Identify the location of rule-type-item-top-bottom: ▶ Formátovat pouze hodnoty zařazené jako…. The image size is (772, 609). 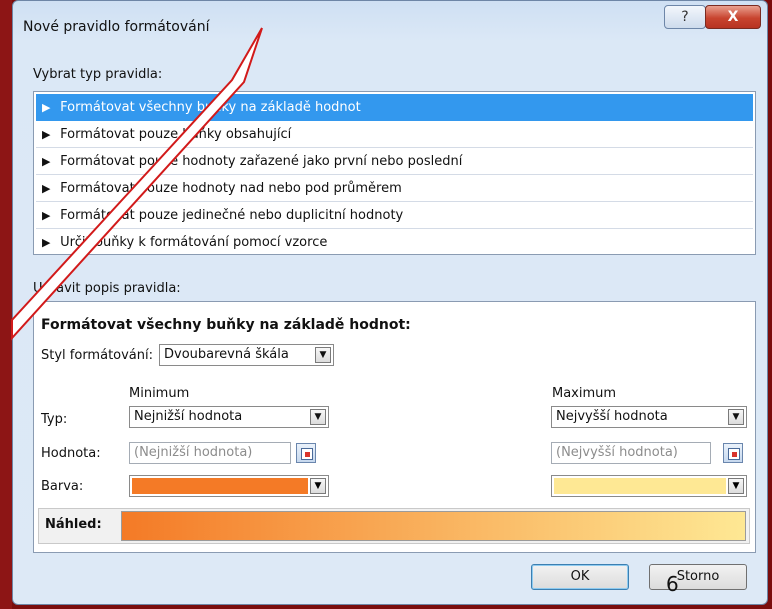
(394, 161).